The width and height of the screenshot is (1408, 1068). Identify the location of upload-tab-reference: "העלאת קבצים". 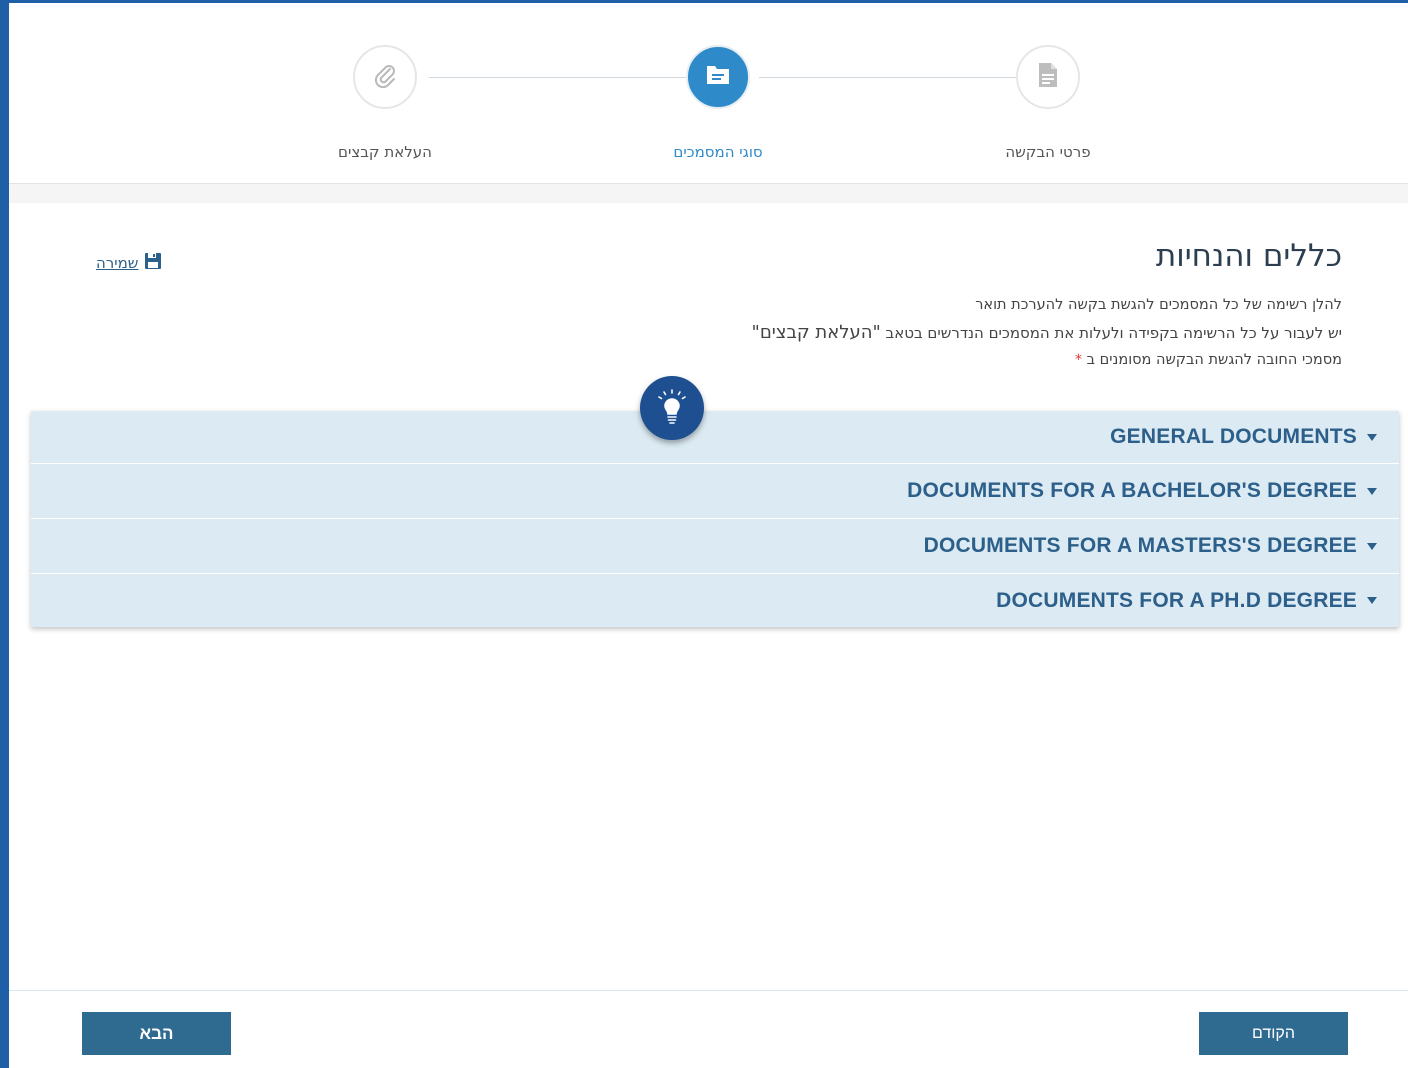
(816, 332).